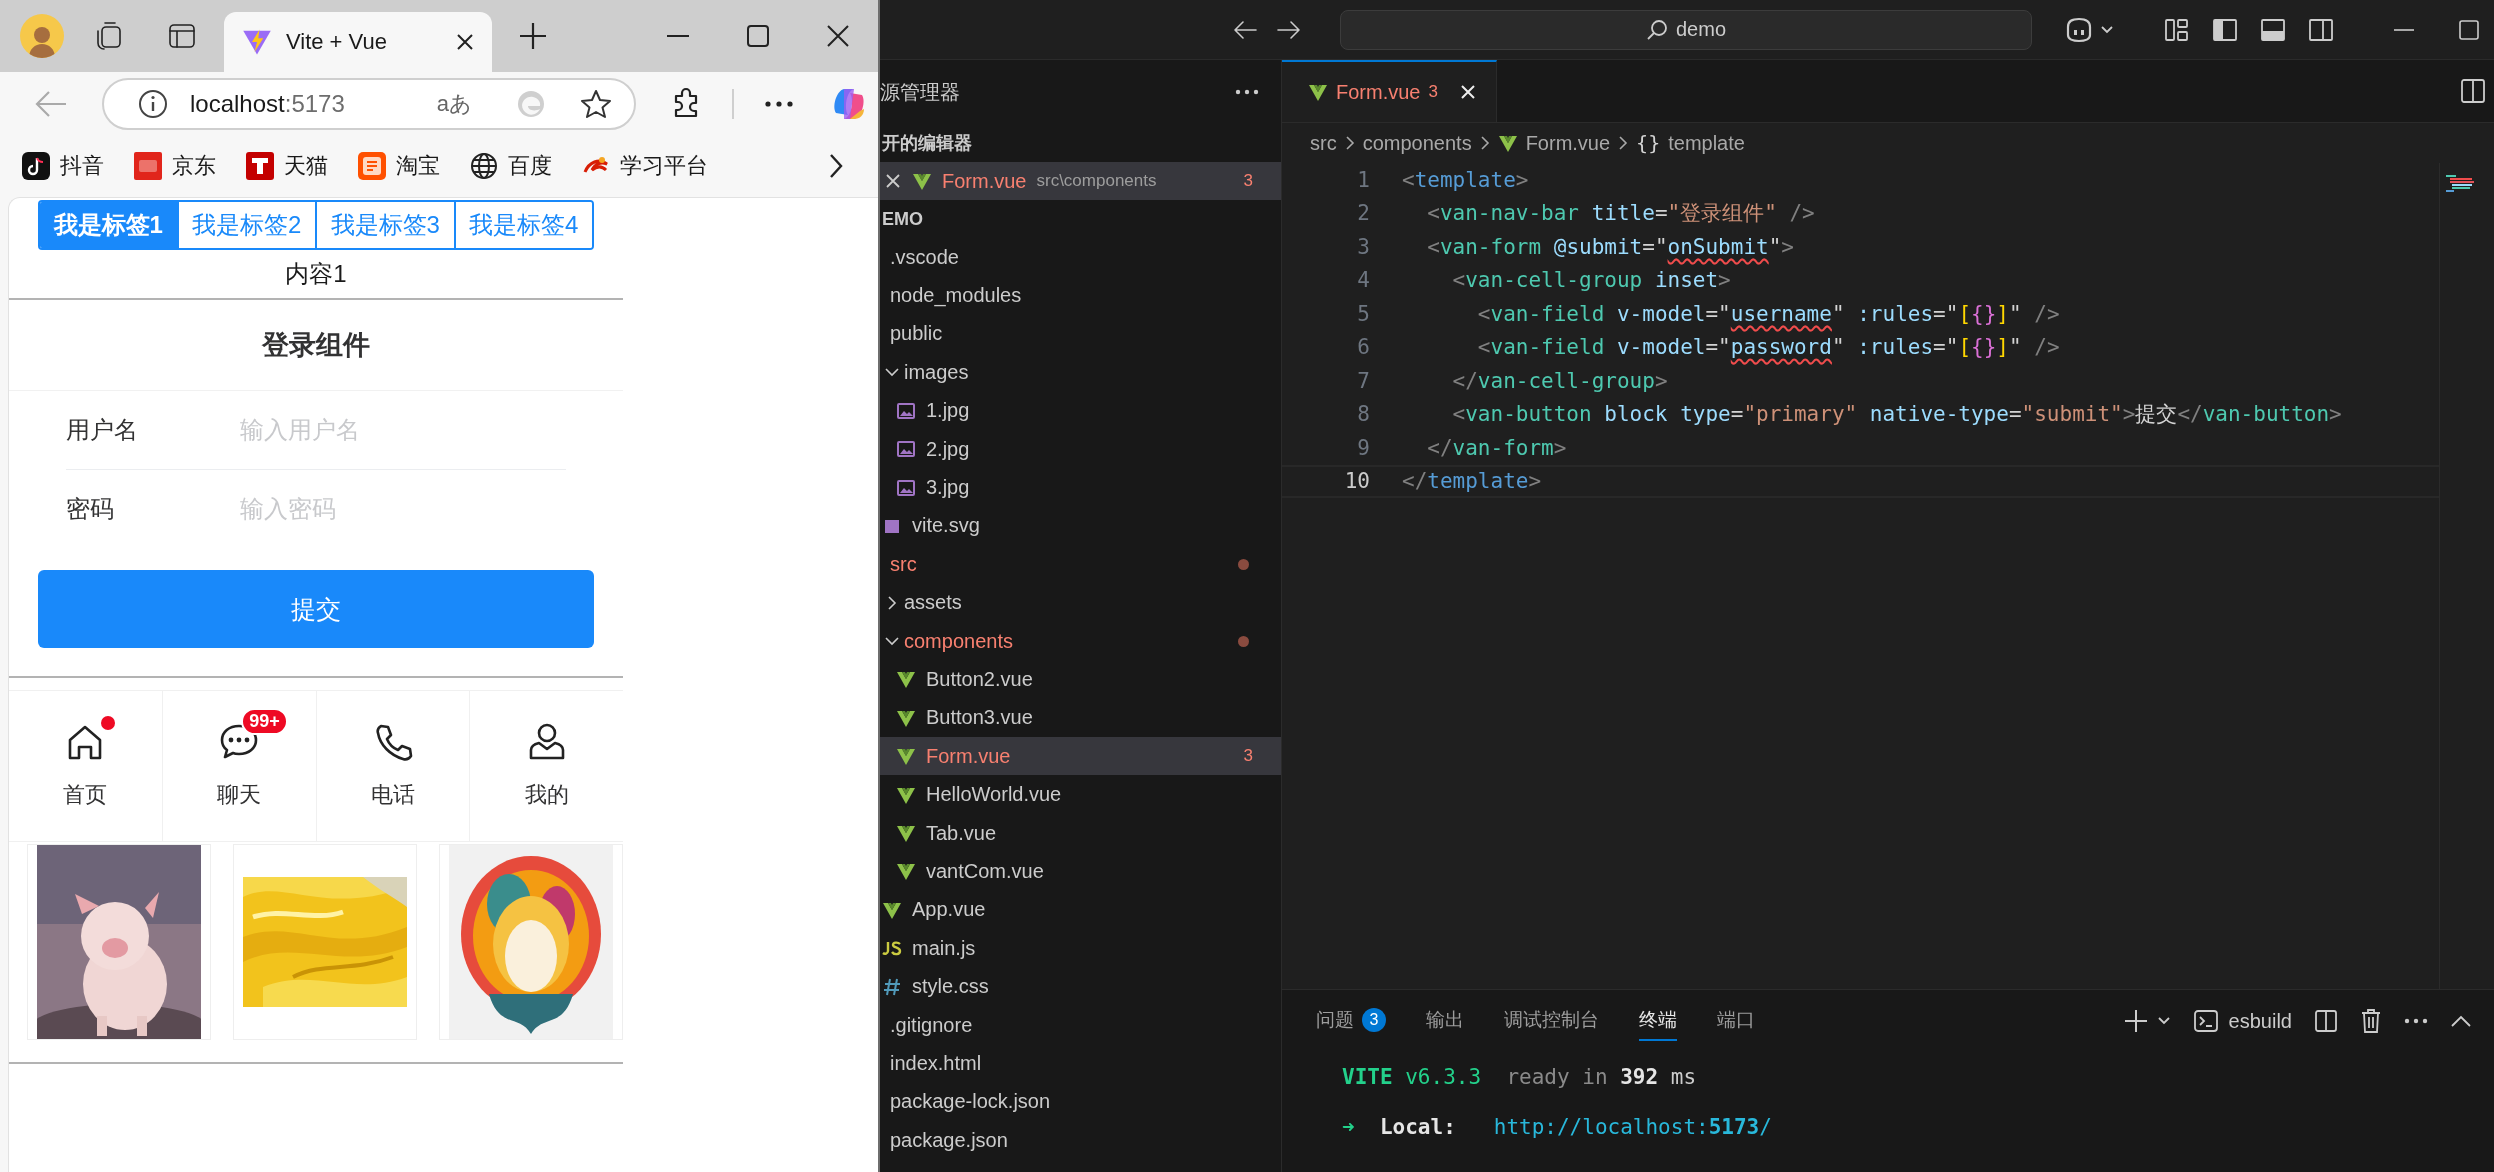  I want to click on tree-item: Tab.vue, so click(1080, 833).